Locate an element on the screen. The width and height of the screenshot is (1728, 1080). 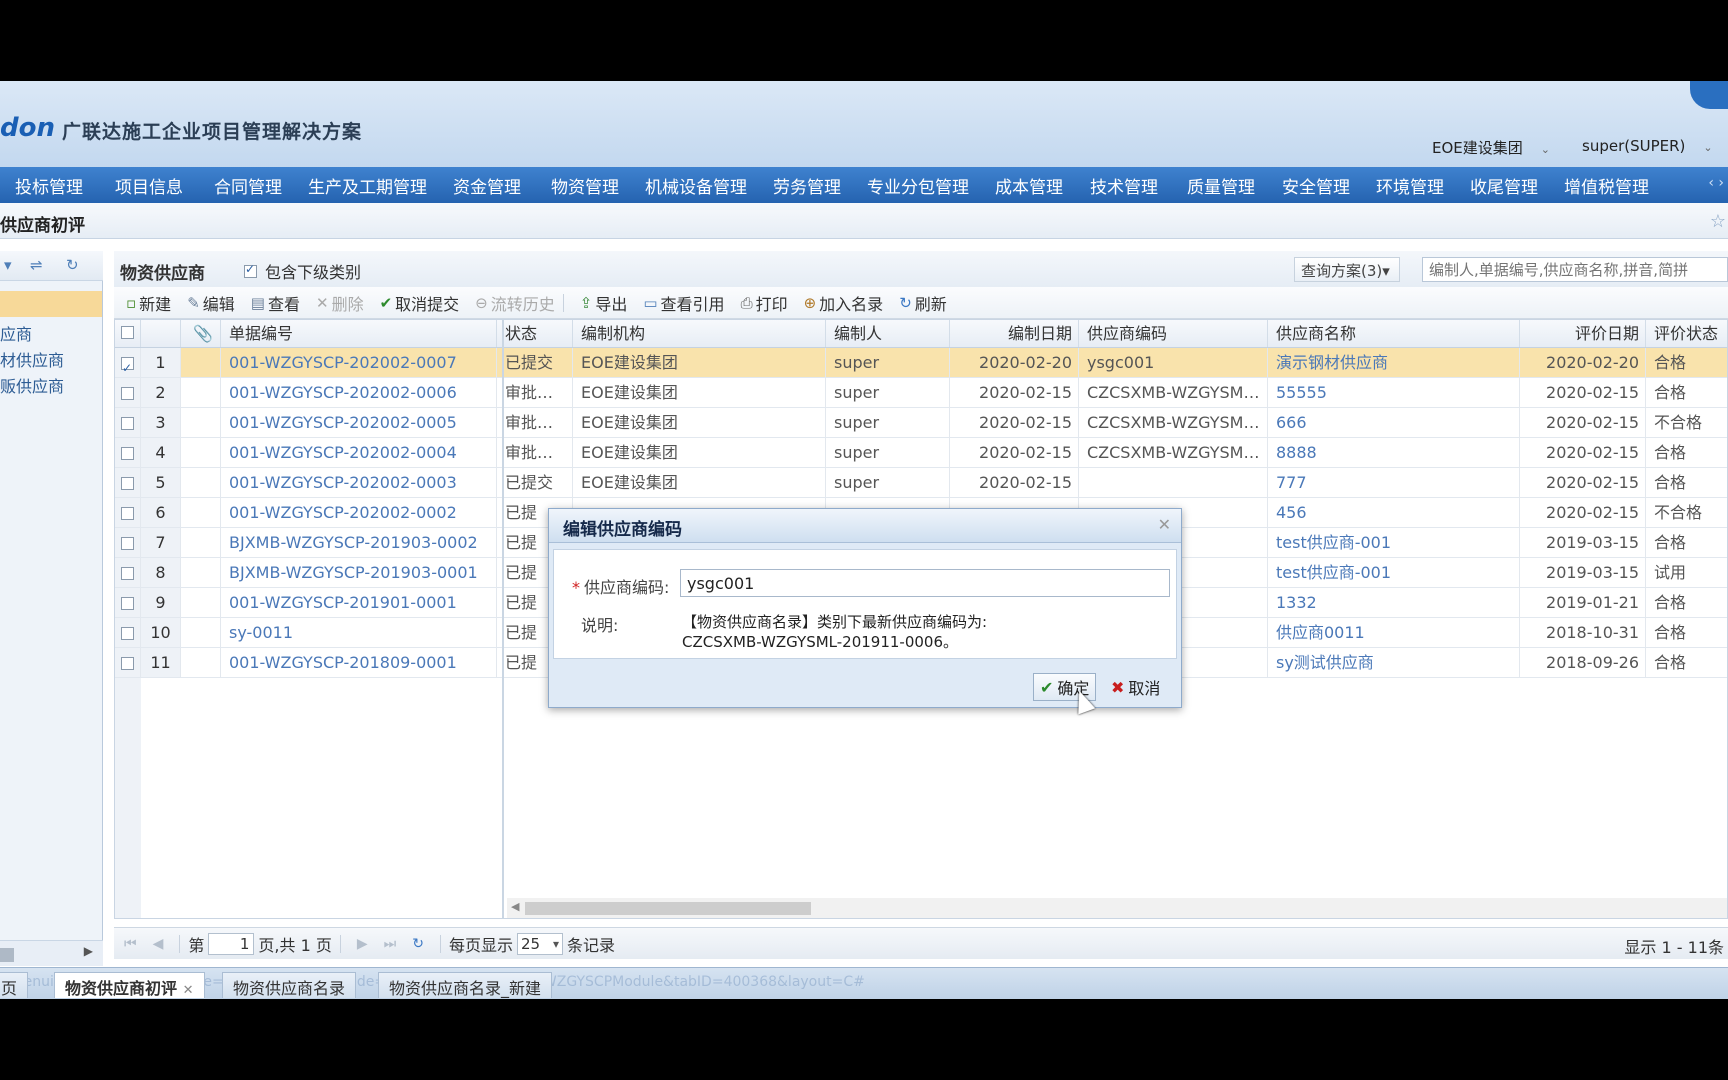
header-date: 编制日期 is located at coordinates (1014, 333).